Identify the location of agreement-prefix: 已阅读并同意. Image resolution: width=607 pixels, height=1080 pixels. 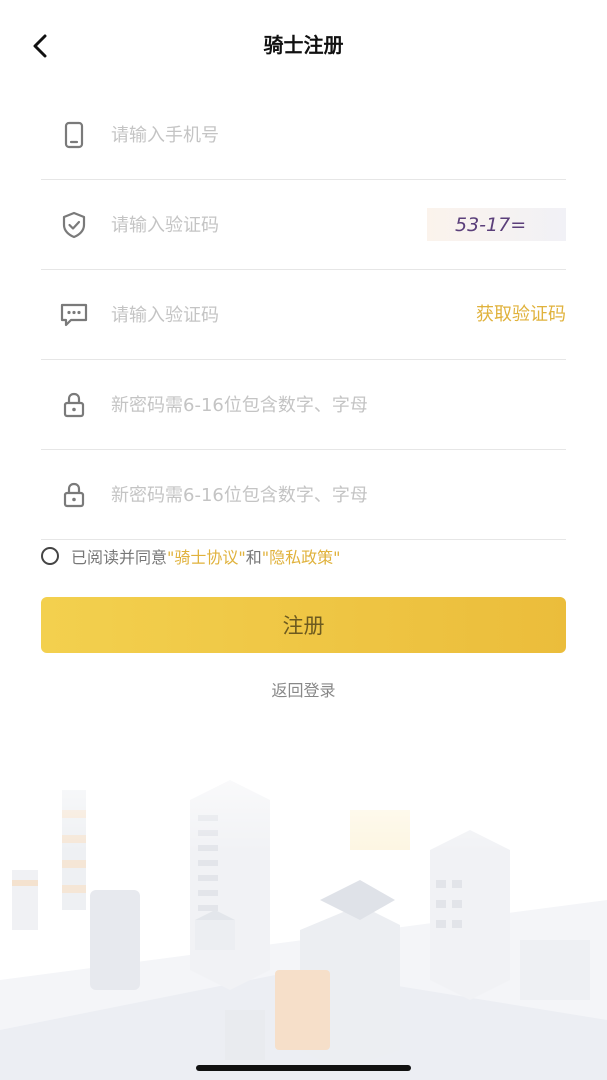
(119, 557).